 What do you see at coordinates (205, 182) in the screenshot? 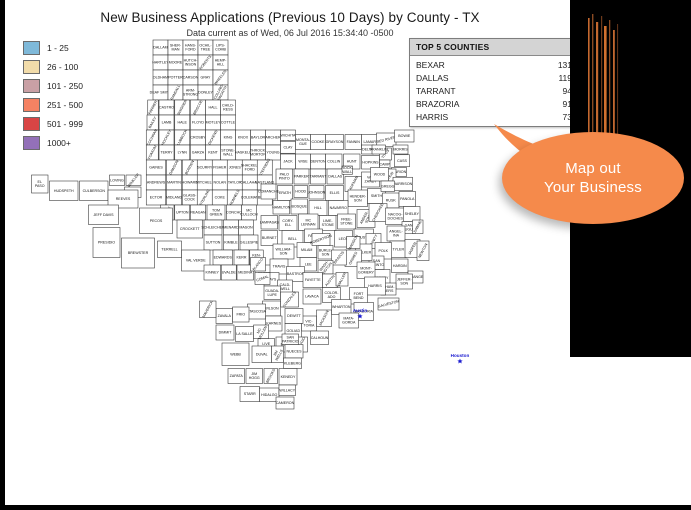
I see `county-label: MITCHELL` at bounding box center [205, 182].